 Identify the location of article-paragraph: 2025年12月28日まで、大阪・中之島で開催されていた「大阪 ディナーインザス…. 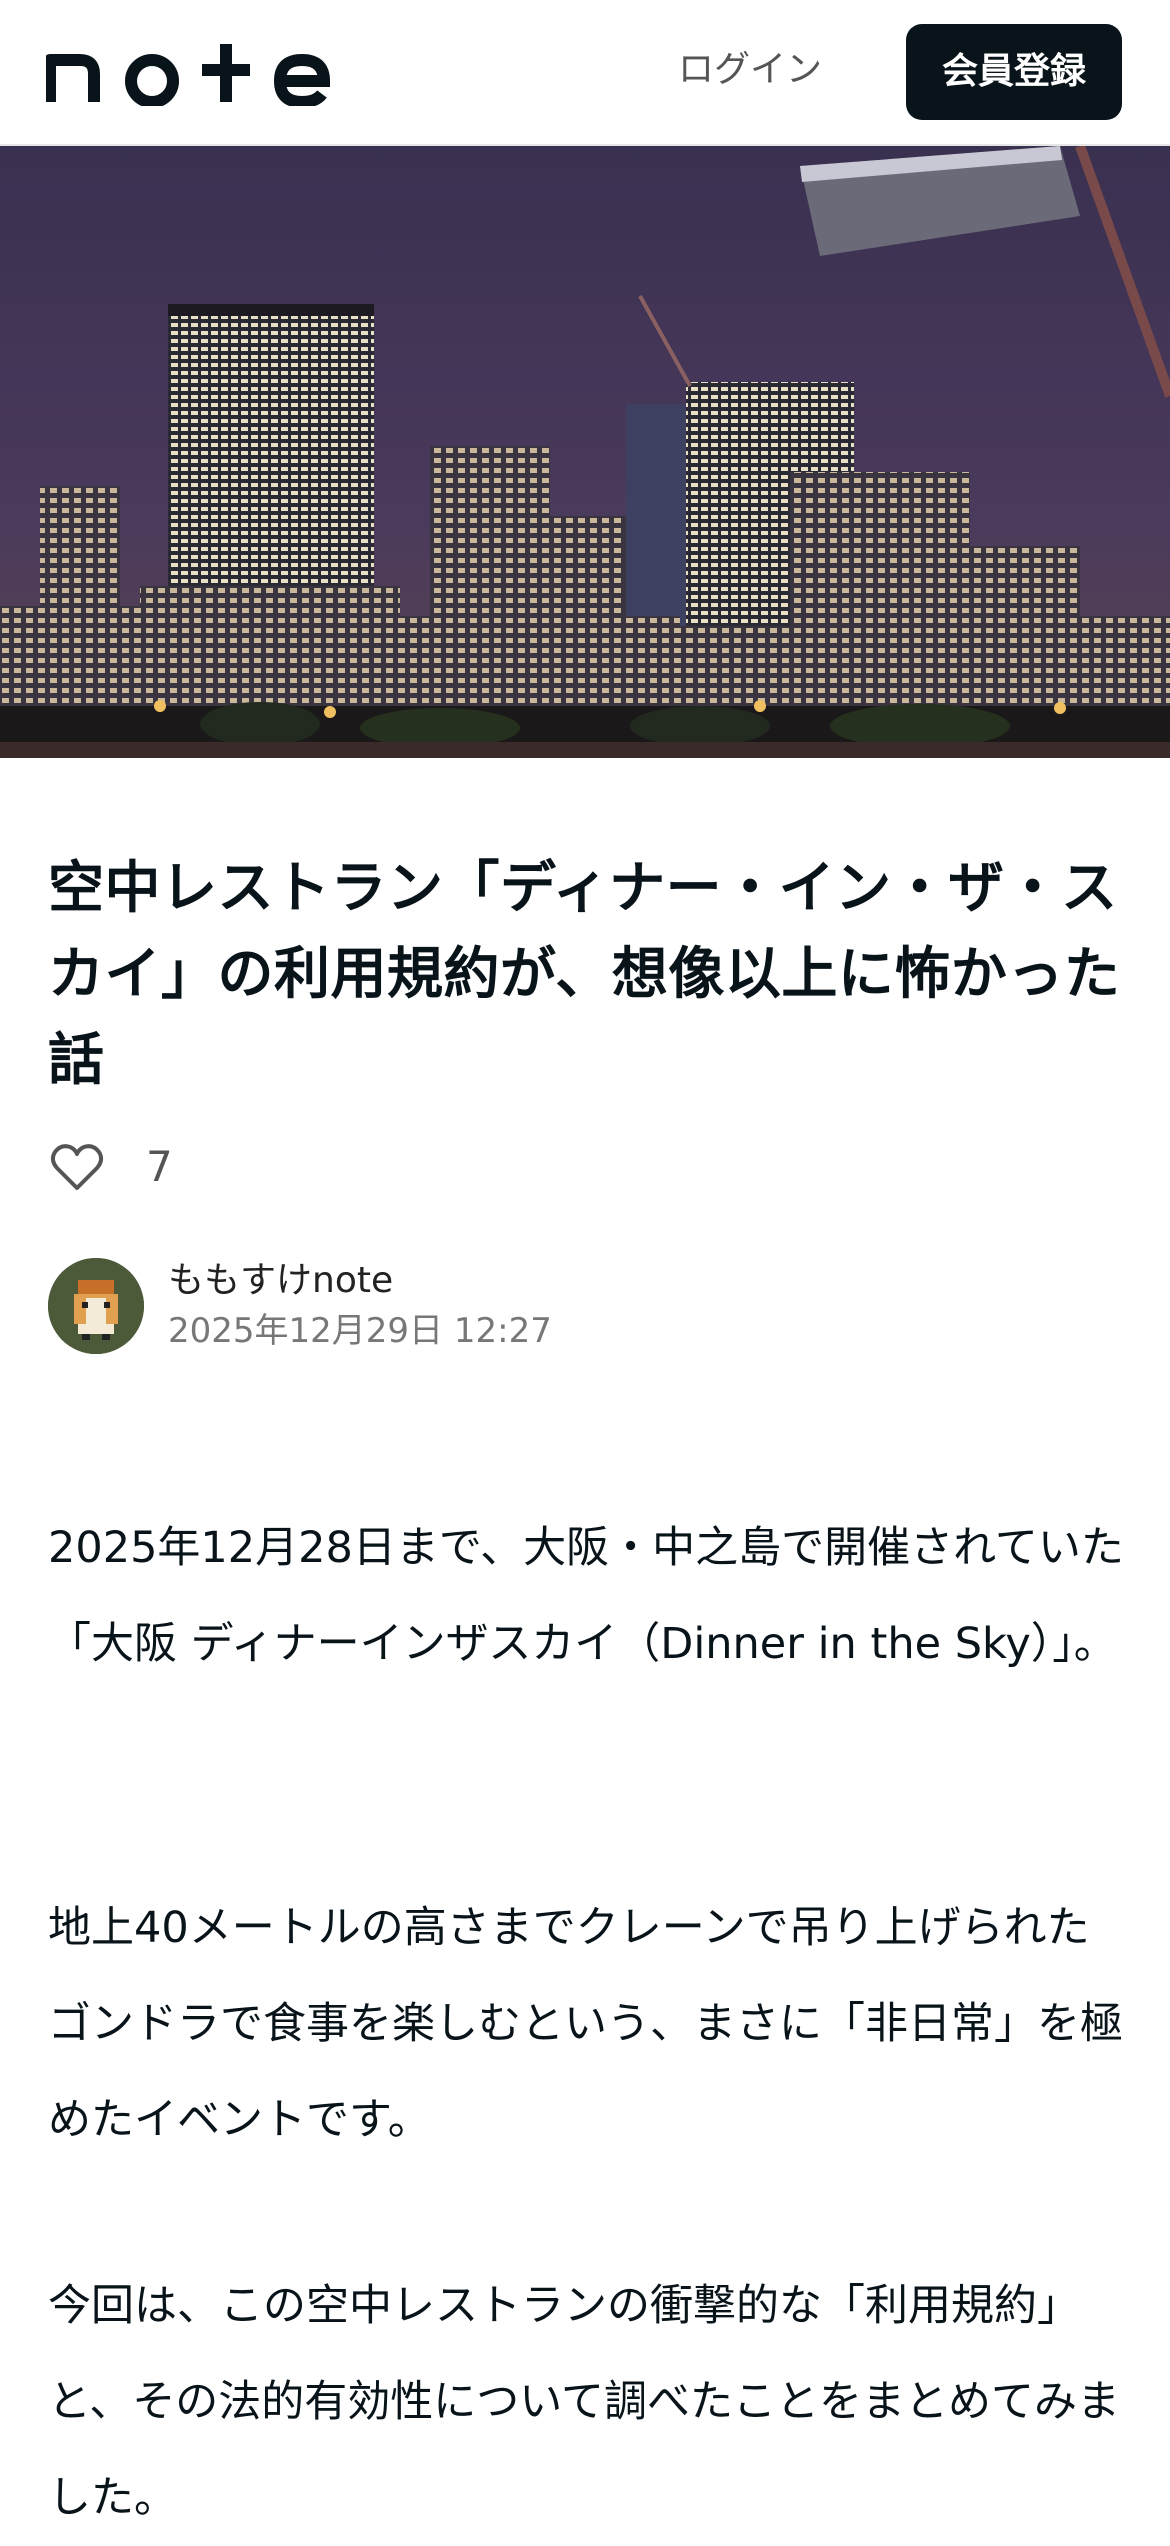
(586, 1596).